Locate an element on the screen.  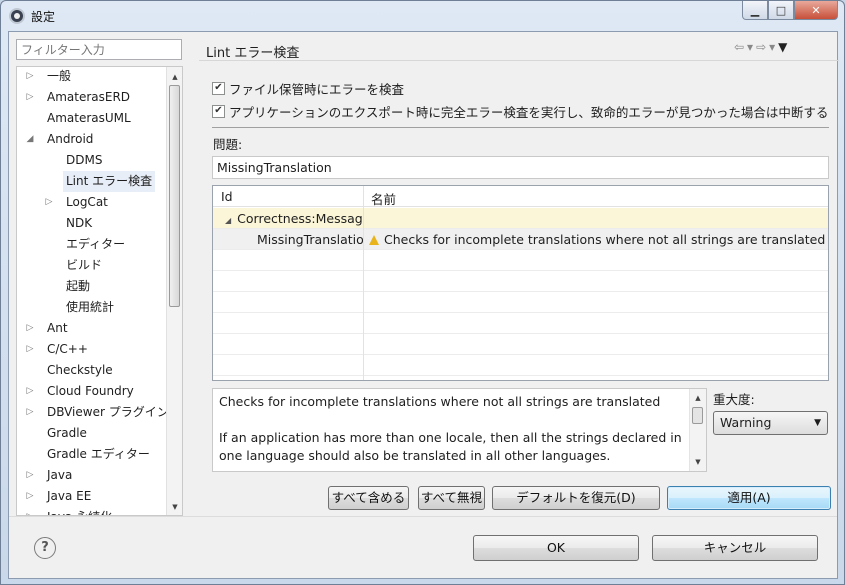
column-id: Id is located at coordinates (227, 196).